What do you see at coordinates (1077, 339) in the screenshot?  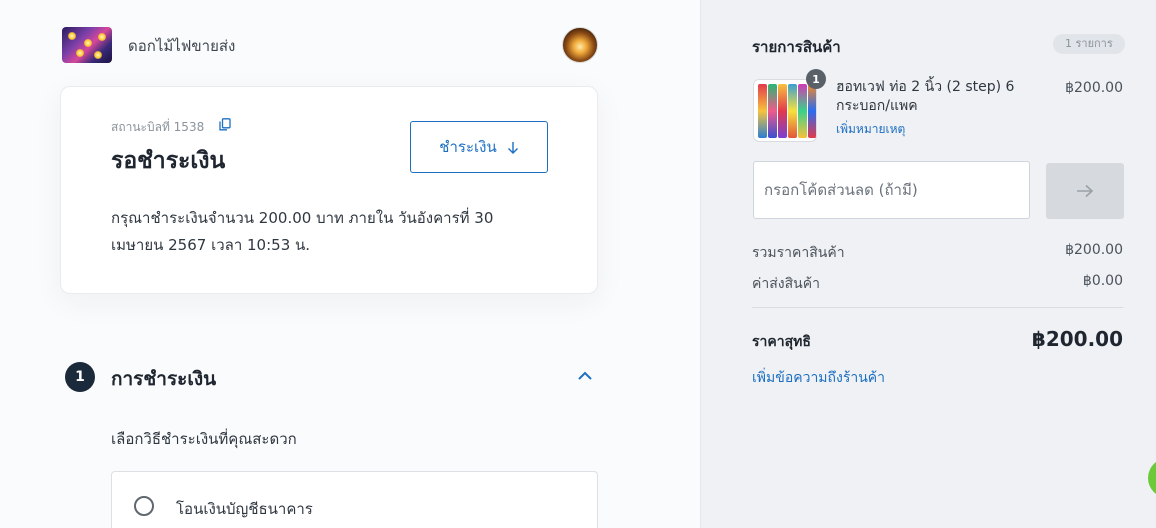 I see `total-value: ฿200.00` at bounding box center [1077, 339].